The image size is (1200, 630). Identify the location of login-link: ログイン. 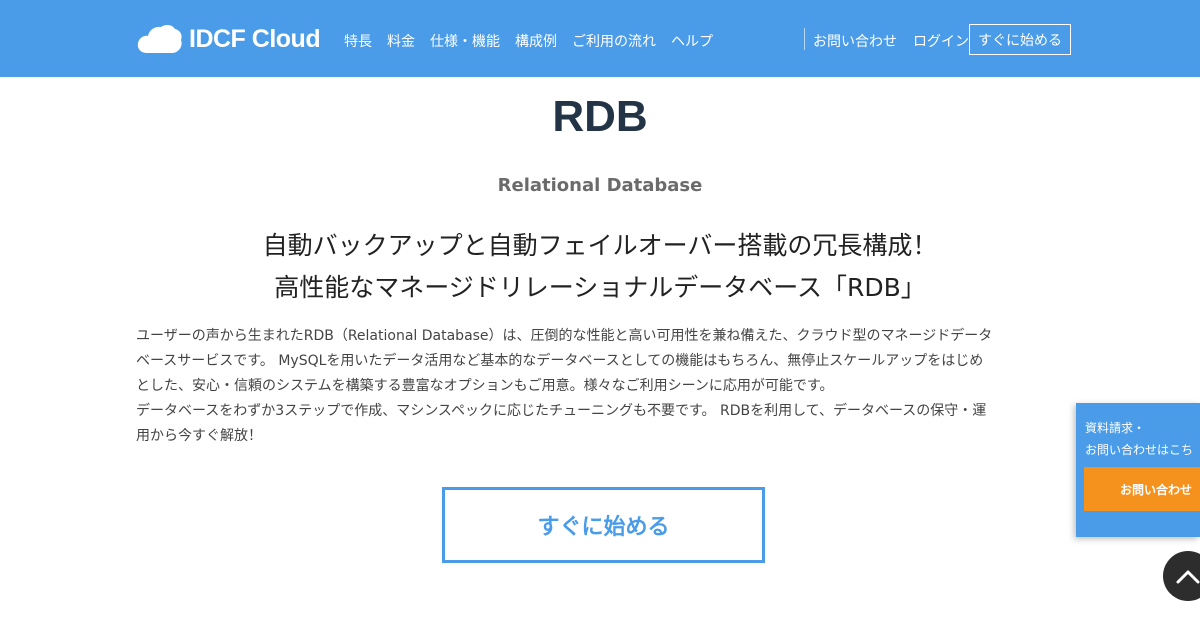
(941, 41).